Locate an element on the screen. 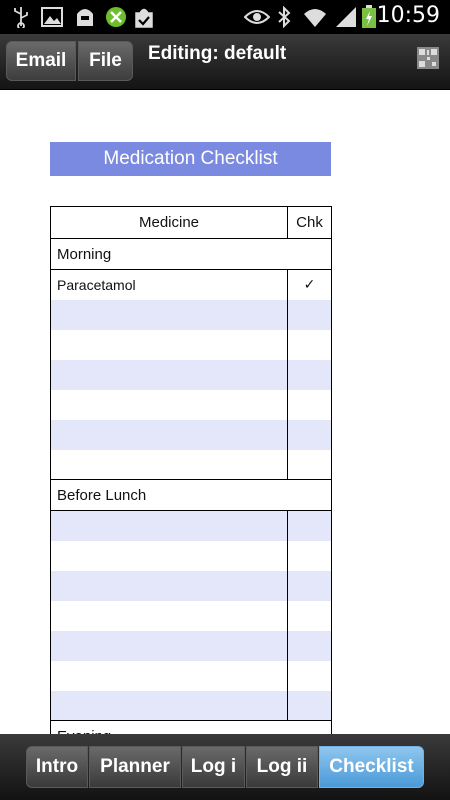 Image resolution: width=450 pixels, height=800 pixels. section-label: Before Lunch is located at coordinates (191, 495).